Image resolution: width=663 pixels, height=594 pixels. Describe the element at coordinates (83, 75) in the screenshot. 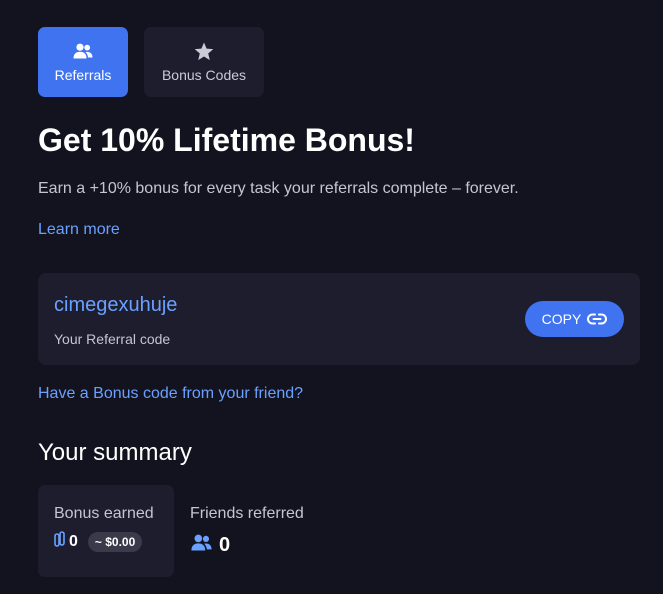

I see `tab-referrals-label: Referrals` at that location.